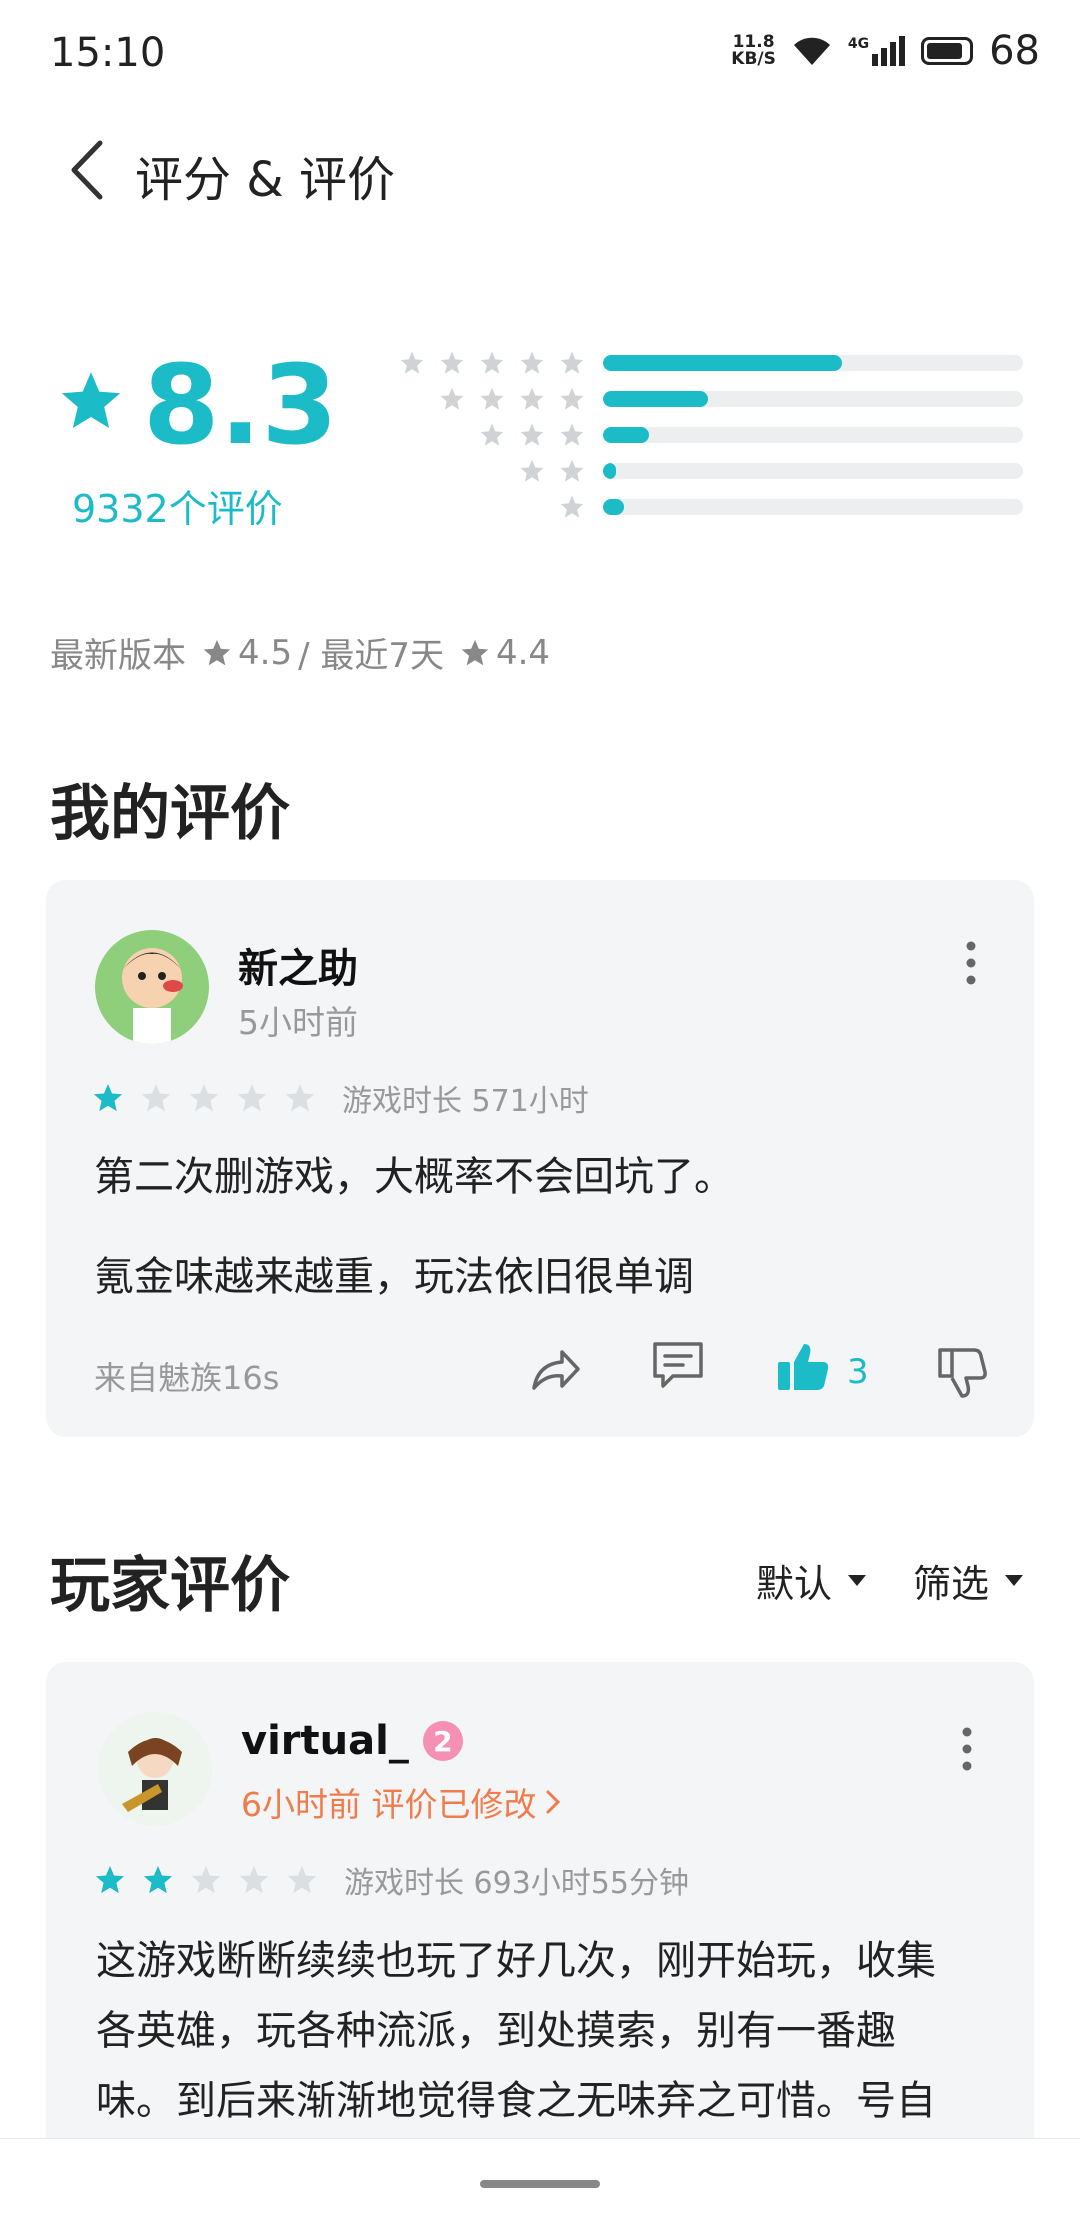 This screenshot has height=2233, width=1080. I want to click on share-icon, so click(555, 1369).